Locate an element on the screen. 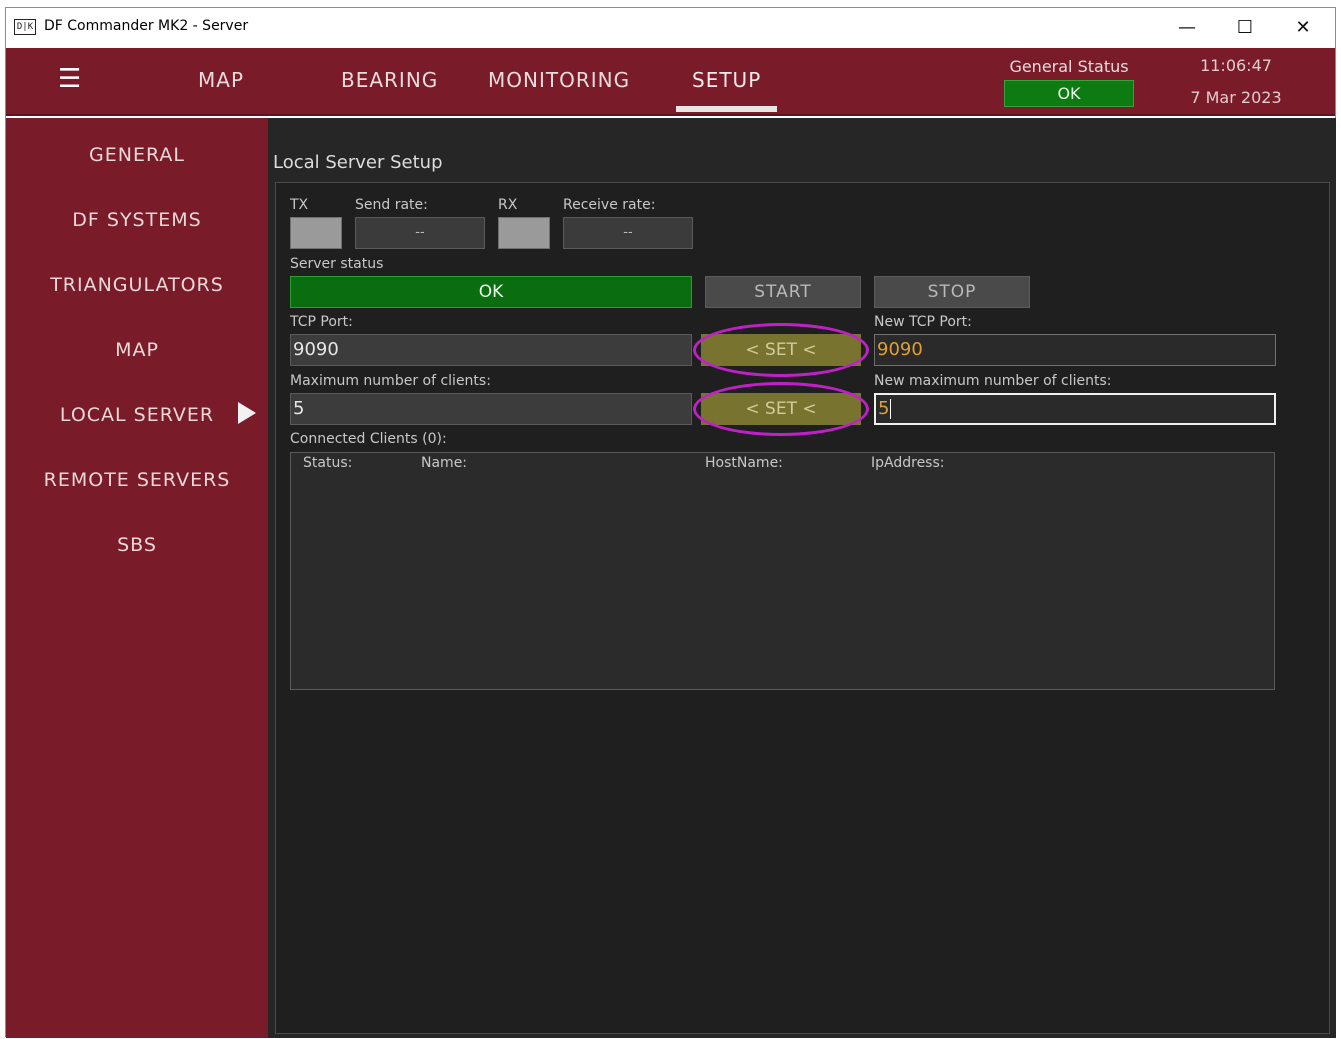 The width and height of the screenshot is (1341, 1039). tx-indicator is located at coordinates (316, 233).